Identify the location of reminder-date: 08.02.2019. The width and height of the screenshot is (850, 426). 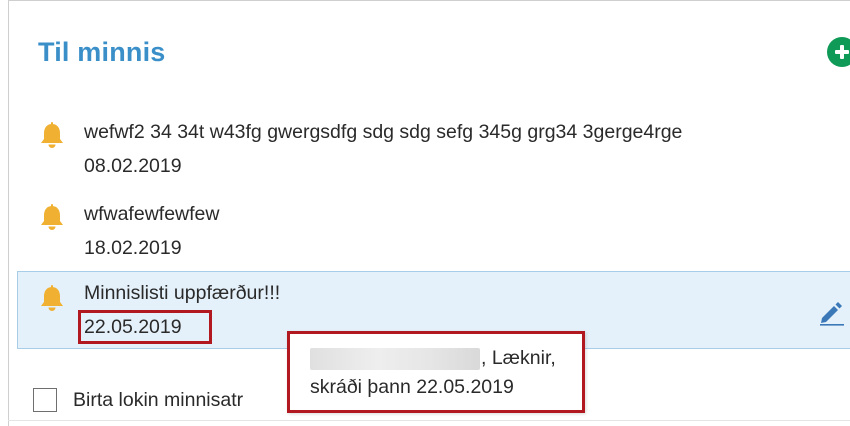
(133, 166).